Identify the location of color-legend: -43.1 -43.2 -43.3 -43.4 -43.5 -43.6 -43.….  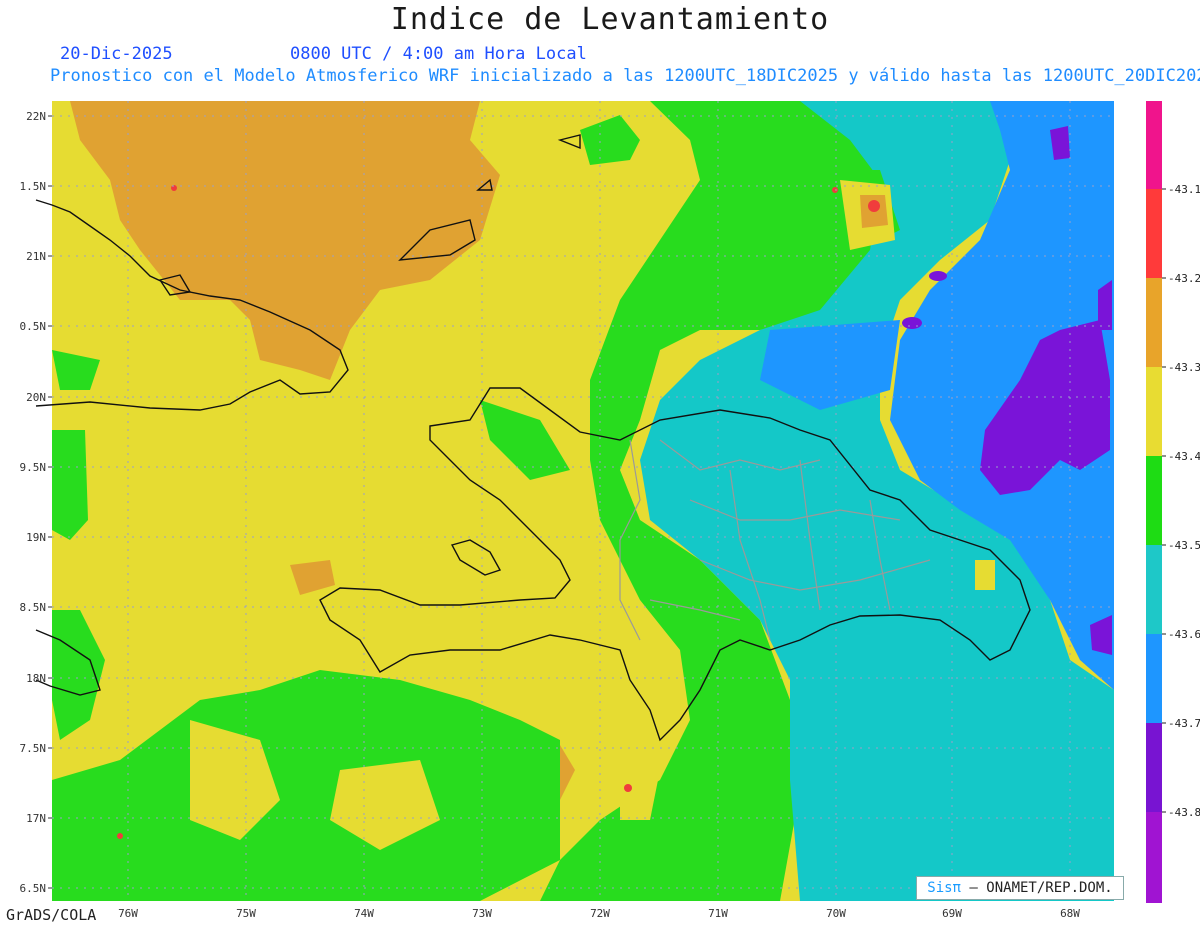
(1173, 502).